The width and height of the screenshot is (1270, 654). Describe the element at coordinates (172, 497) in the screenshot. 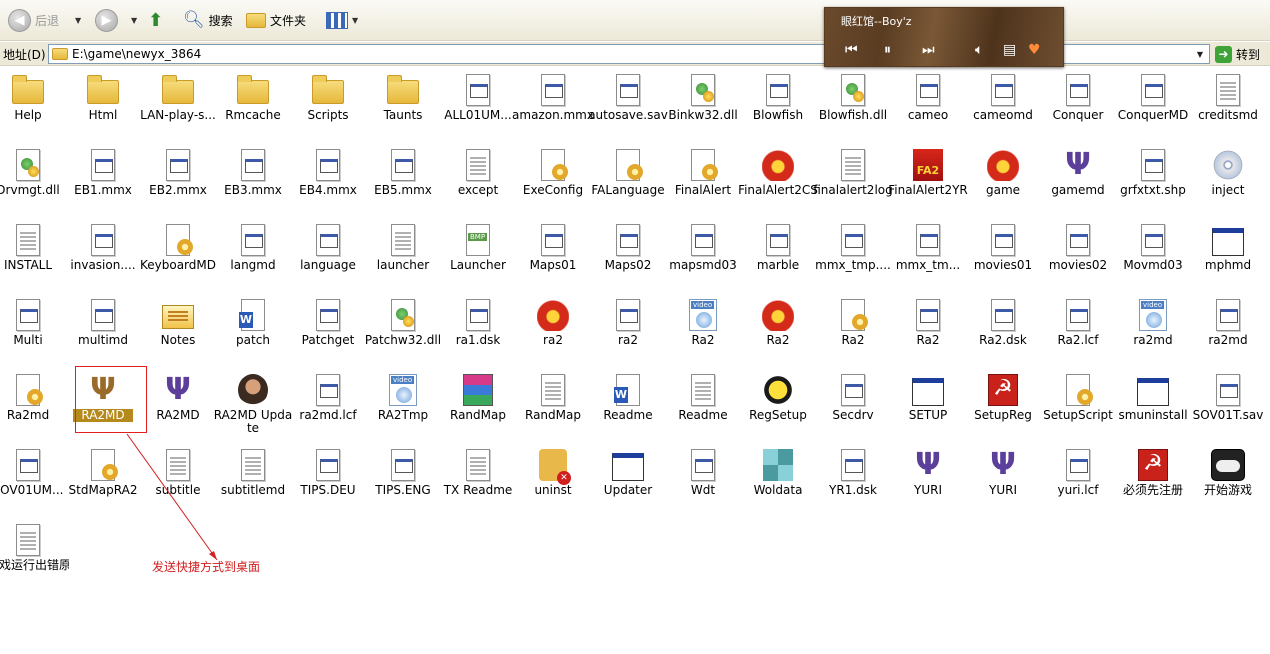

I see `annotation-arrow` at that location.